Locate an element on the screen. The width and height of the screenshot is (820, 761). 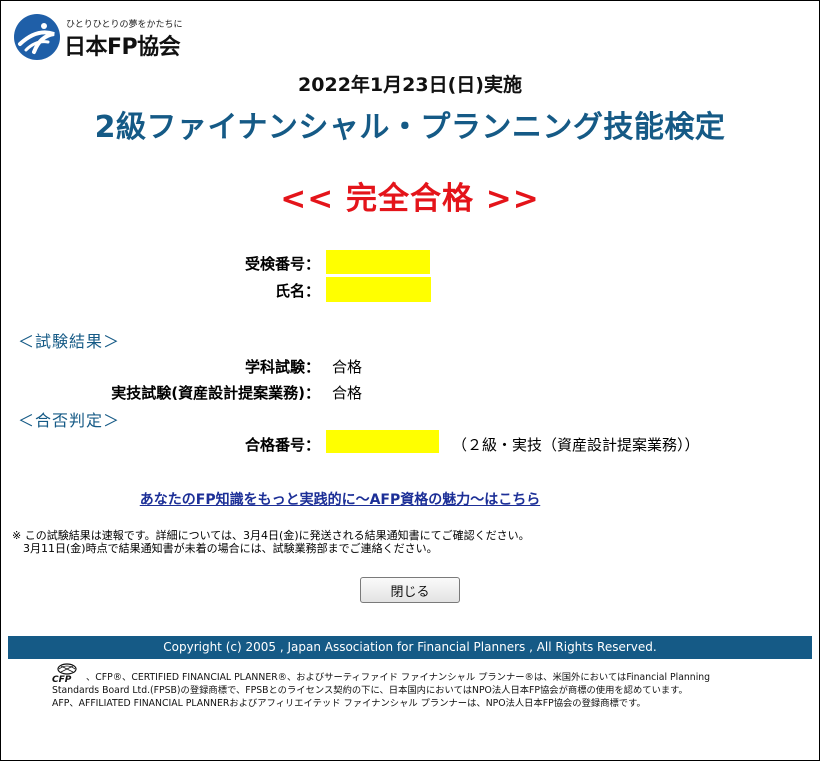
judgement-section-title: ＜合否判定＞ is located at coordinates (69, 420).